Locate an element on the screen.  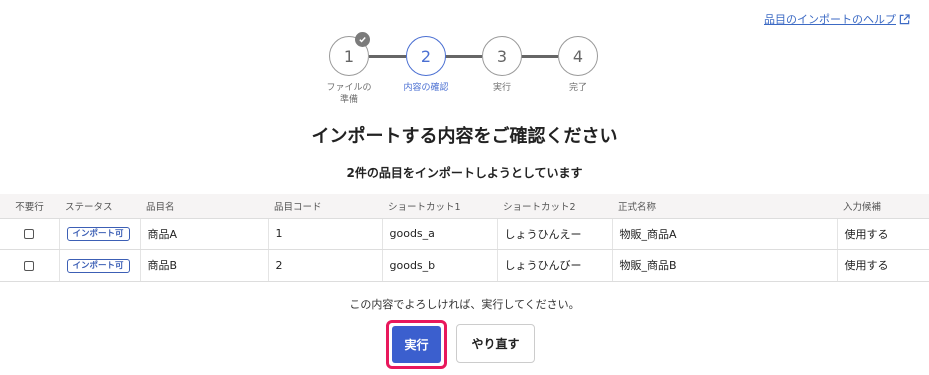
help-link: 品目のインポートのヘルプ is located at coordinates (837, 19).